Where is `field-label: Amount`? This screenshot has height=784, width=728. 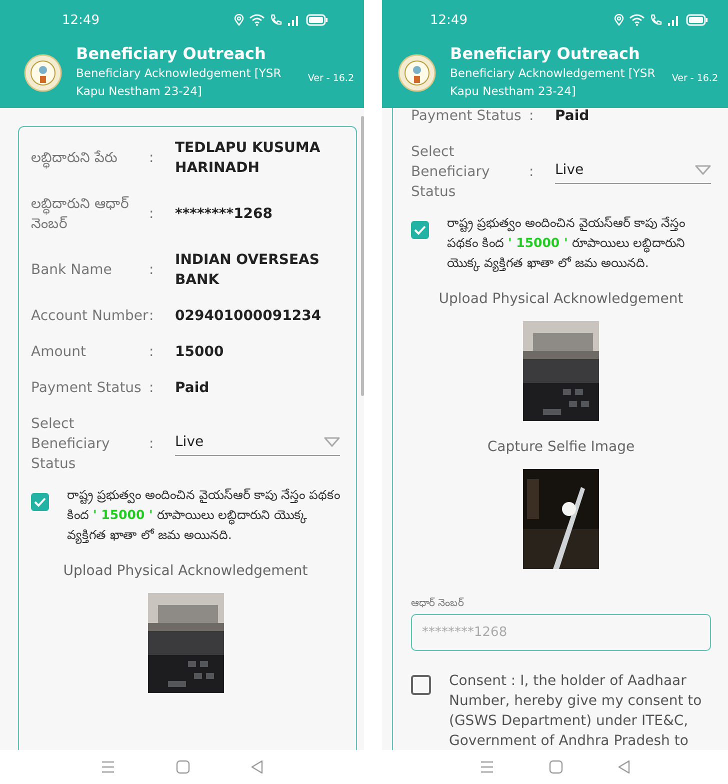
field-label: Amount is located at coordinates (59, 352).